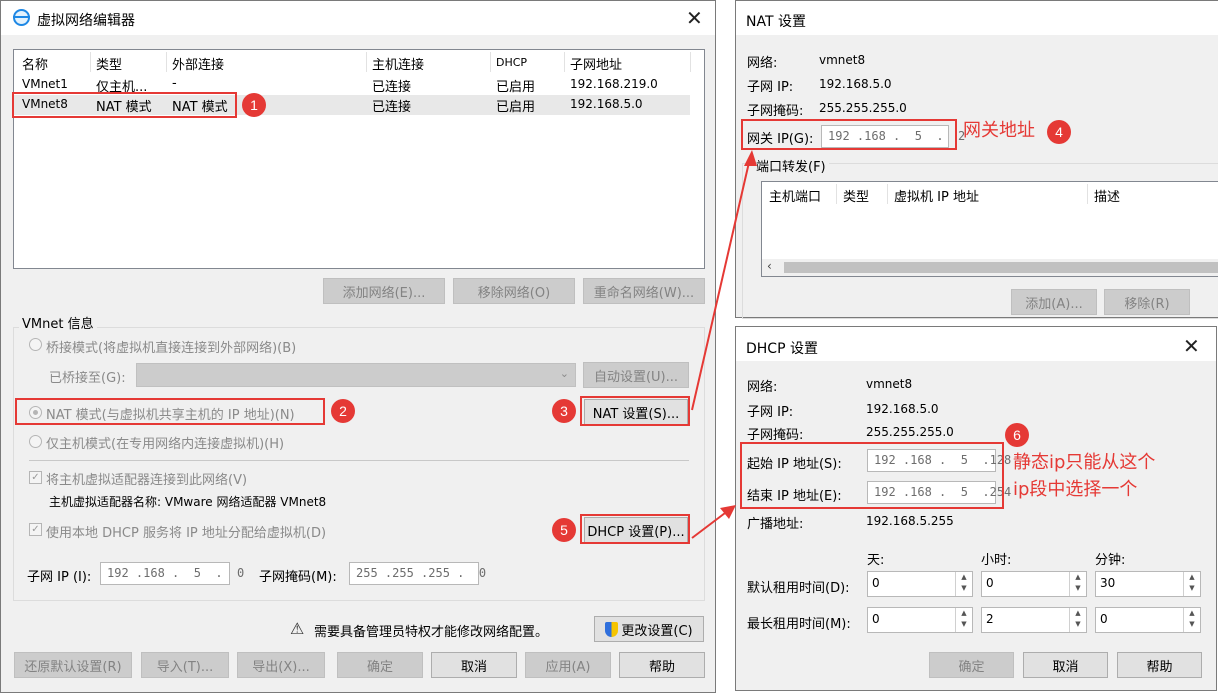  What do you see at coordinates (721, 284) in the screenshot?
I see `arrow-to-nat-dialog` at bounding box center [721, 284].